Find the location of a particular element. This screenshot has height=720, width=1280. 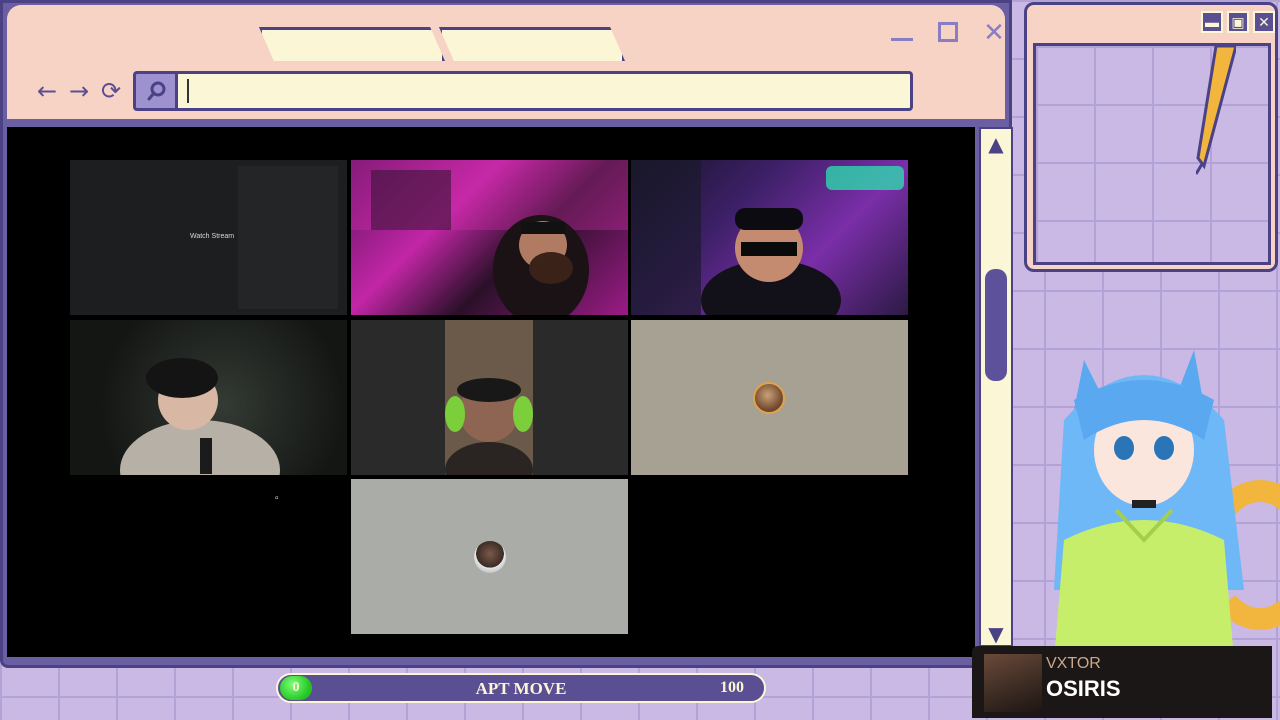

scroll-up-icon: ▲ is located at coordinates (996, 144).